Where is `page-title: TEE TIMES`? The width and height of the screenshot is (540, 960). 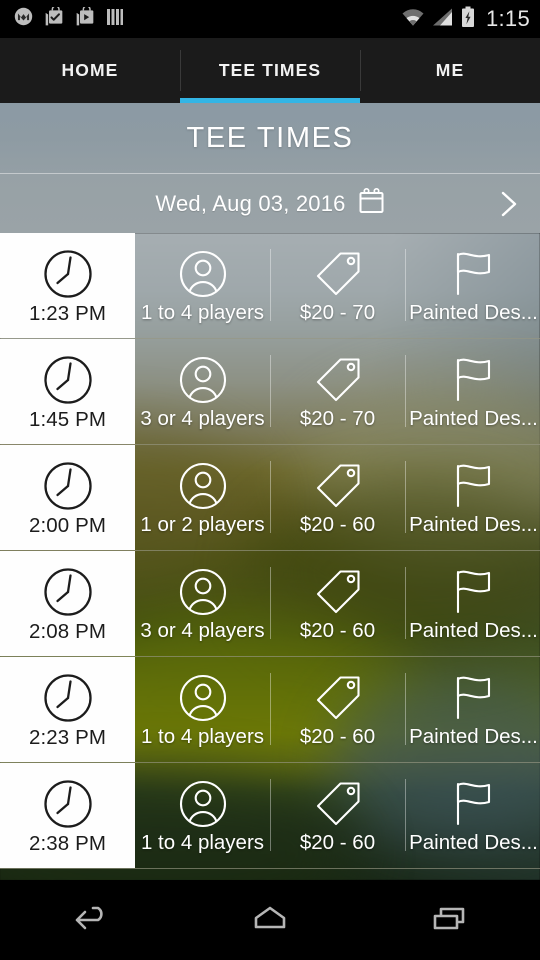 page-title: TEE TIMES is located at coordinates (270, 137).